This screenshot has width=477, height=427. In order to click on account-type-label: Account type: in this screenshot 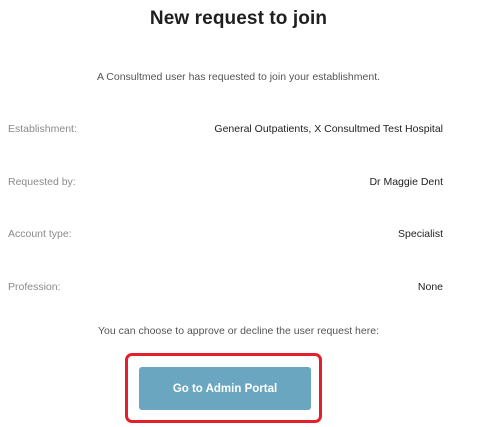, I will do `click(40, 234)`.